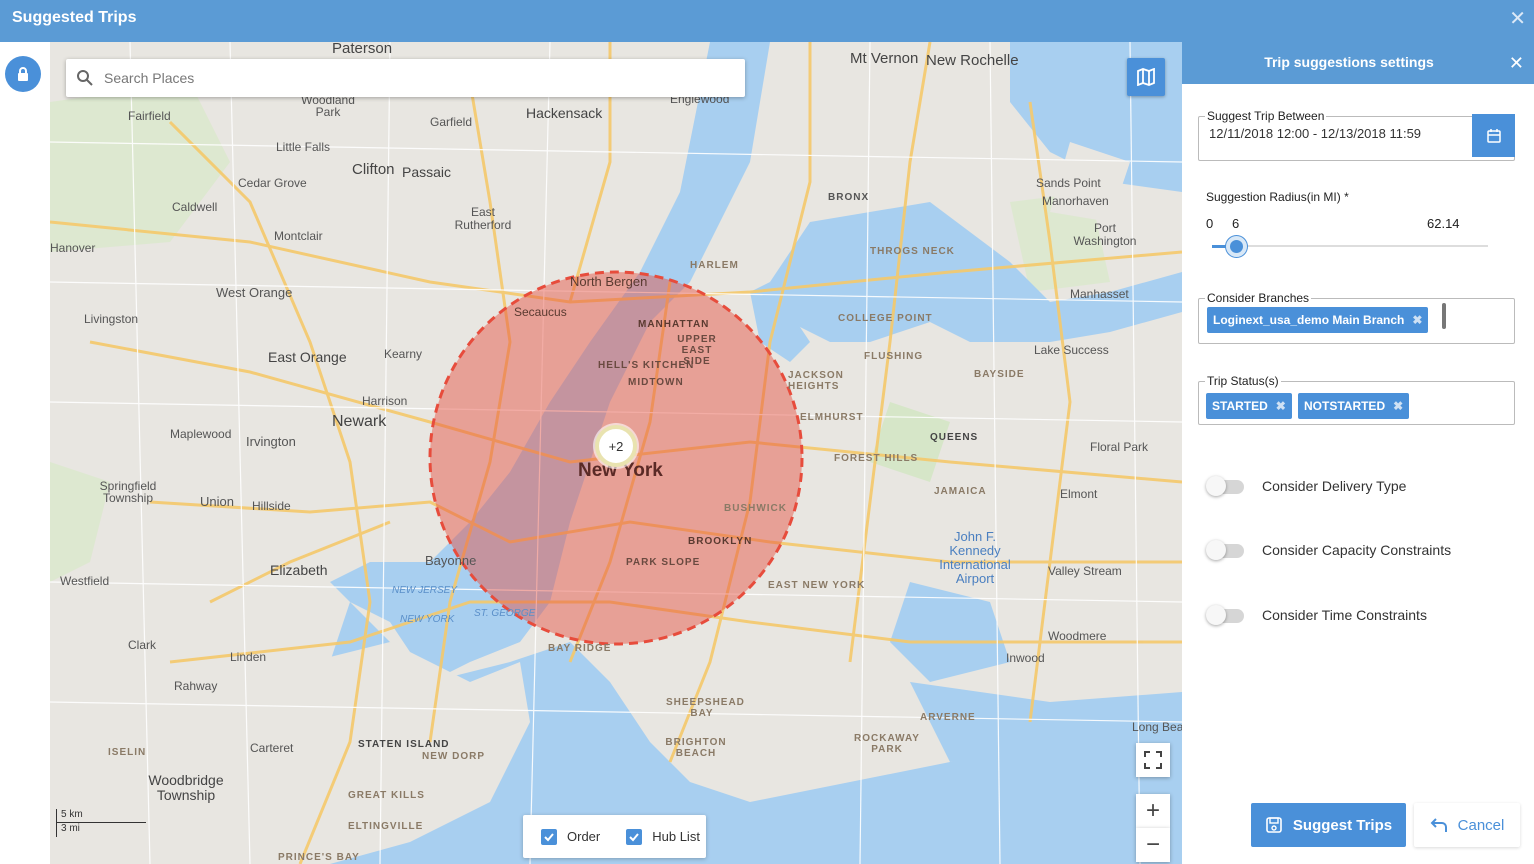 Image resolution: width=1534 pixels, height=864 pixels. I want to click on map-label-clifton: Clifton, so click(373, 169).